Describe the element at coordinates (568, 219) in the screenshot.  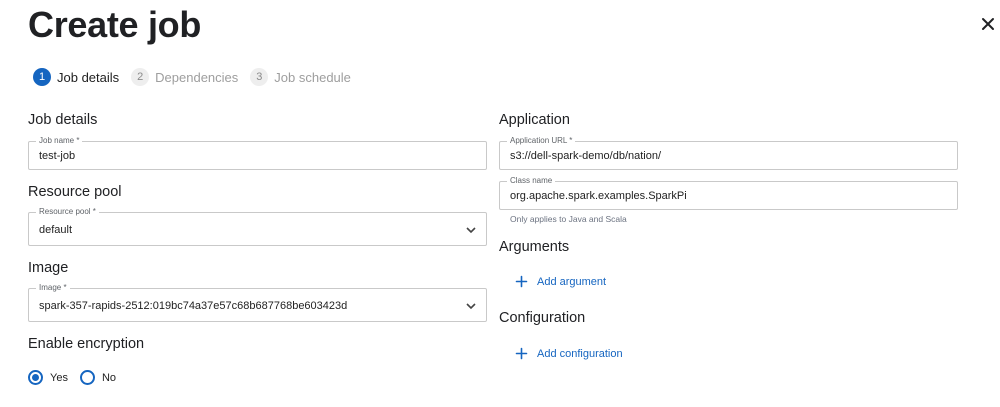
I see `class-name-helper-text: Only applies to Java and Scala` at that location.